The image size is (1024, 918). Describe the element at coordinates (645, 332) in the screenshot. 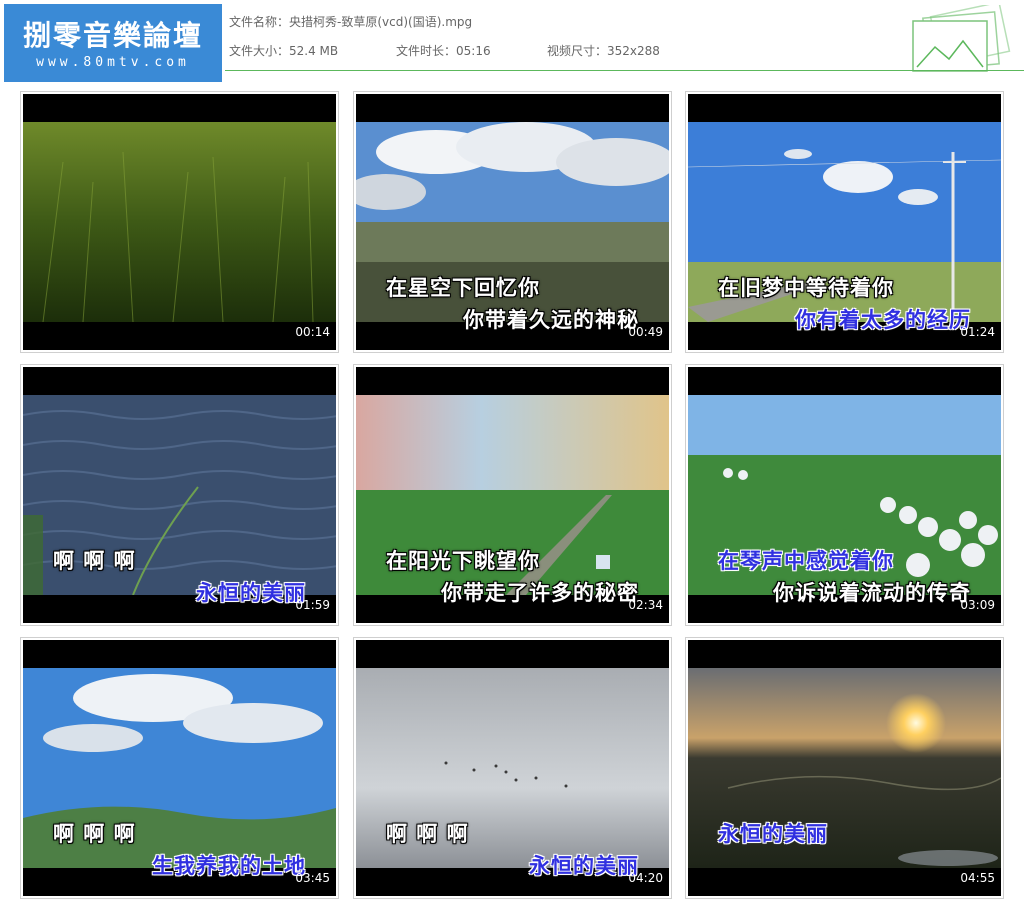

I see `timestamp: 00:49` at that location.